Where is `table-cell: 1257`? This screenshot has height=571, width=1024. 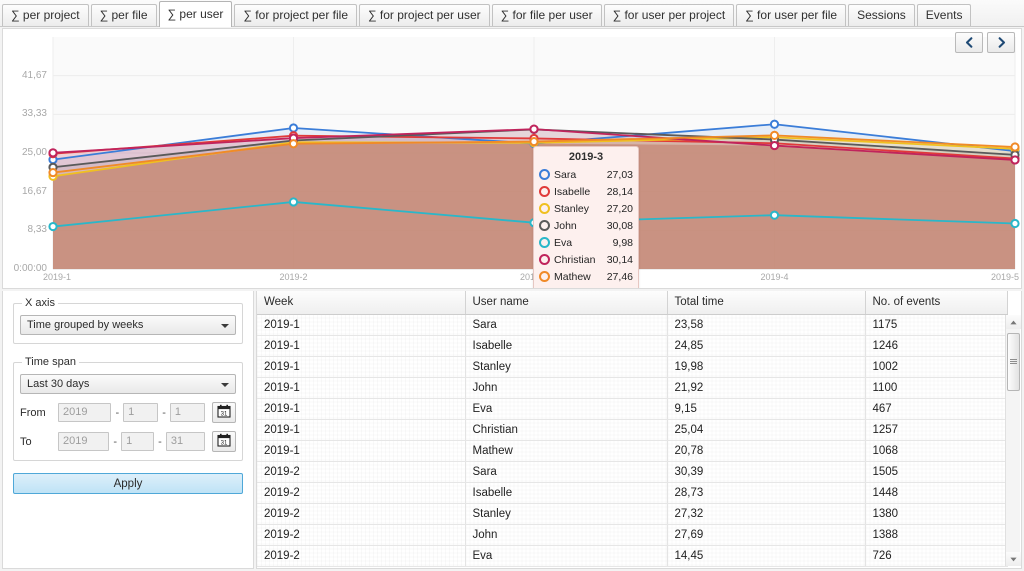 table-cell: 1257 is located at coordinates (936, 430).